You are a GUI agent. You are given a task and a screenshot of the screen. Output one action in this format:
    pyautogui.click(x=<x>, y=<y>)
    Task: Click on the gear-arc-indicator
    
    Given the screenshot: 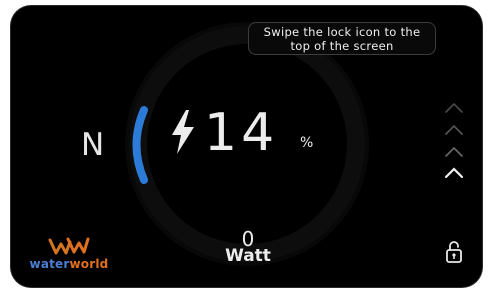 What is the action you would take?
    pyautogui.click(x=140, y=145)
    